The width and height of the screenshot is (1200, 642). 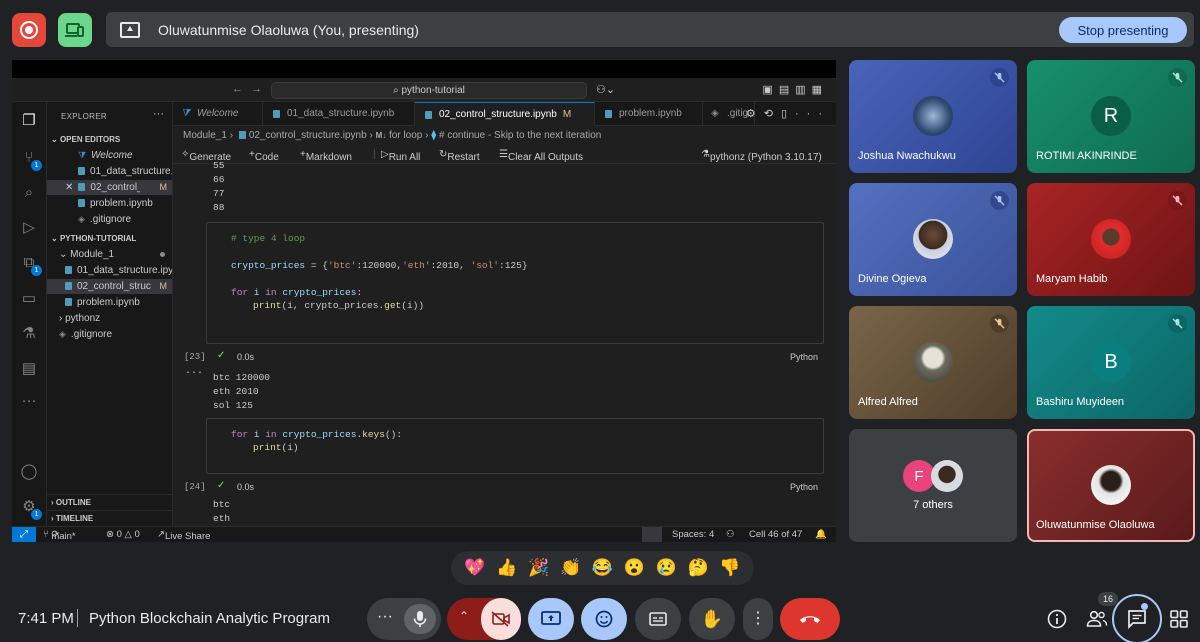 What do you see at coordinates (602, 568) in the screenshot?
I see `joy-reaction: 😂` at bounding box center [602, 568].